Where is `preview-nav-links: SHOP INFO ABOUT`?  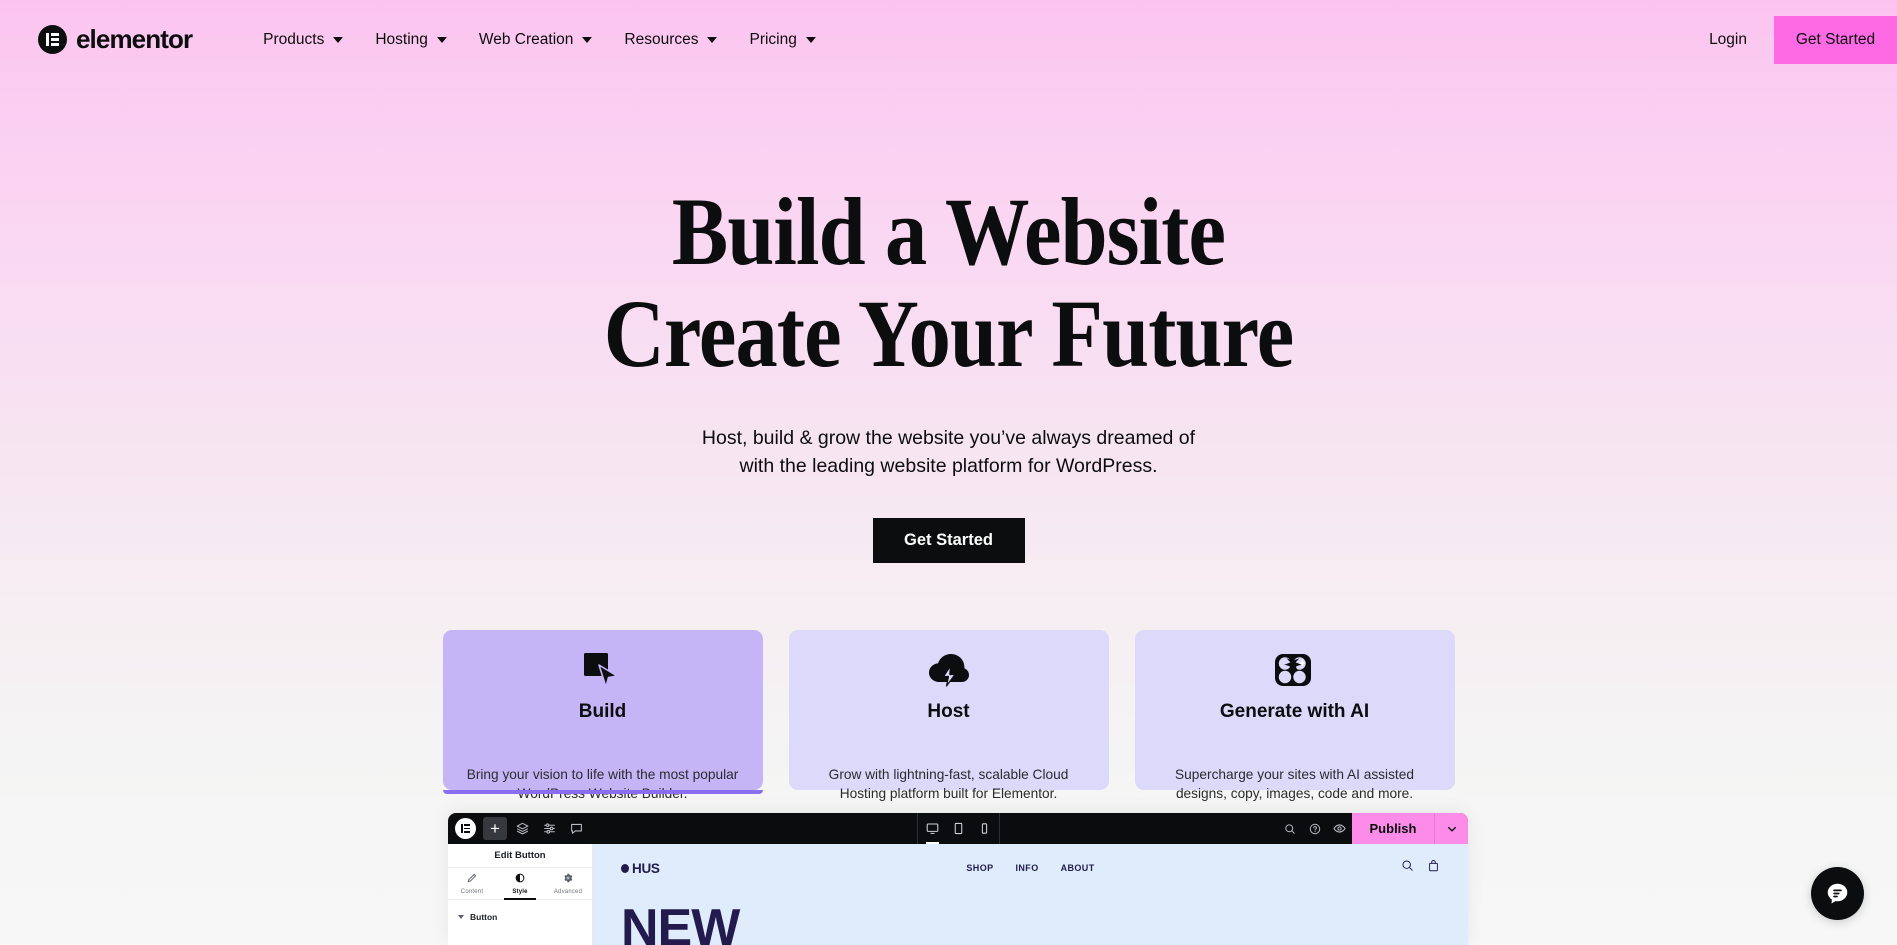
preview-nav-links: SHOP INFO ABOUT is located at coordinates (1030, 868).